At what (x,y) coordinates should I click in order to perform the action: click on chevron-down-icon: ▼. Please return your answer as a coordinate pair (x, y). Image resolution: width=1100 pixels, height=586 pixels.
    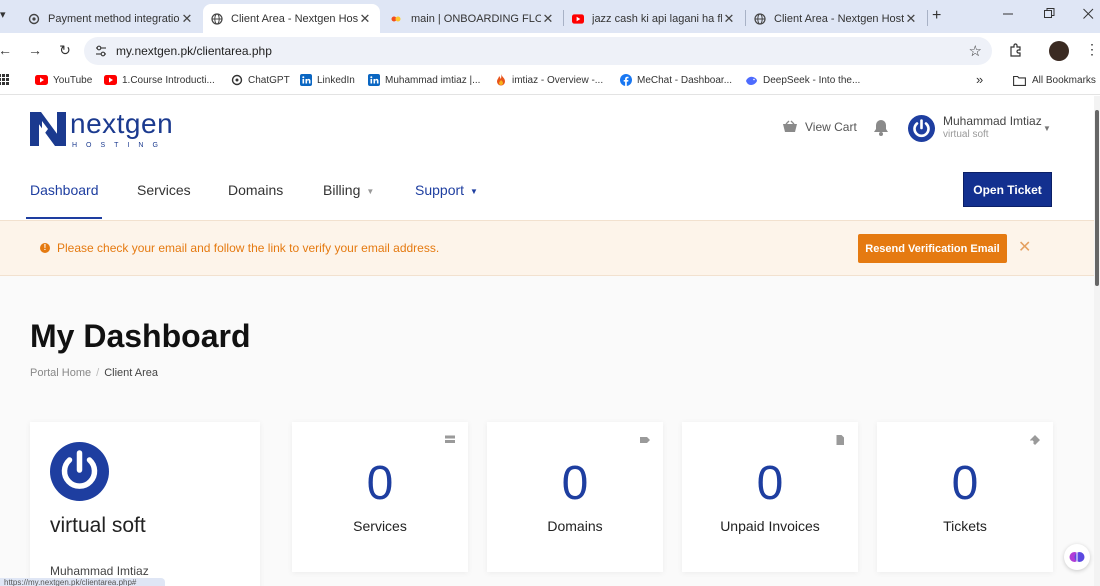
    Looking at the image, I should click on (1047, 128).